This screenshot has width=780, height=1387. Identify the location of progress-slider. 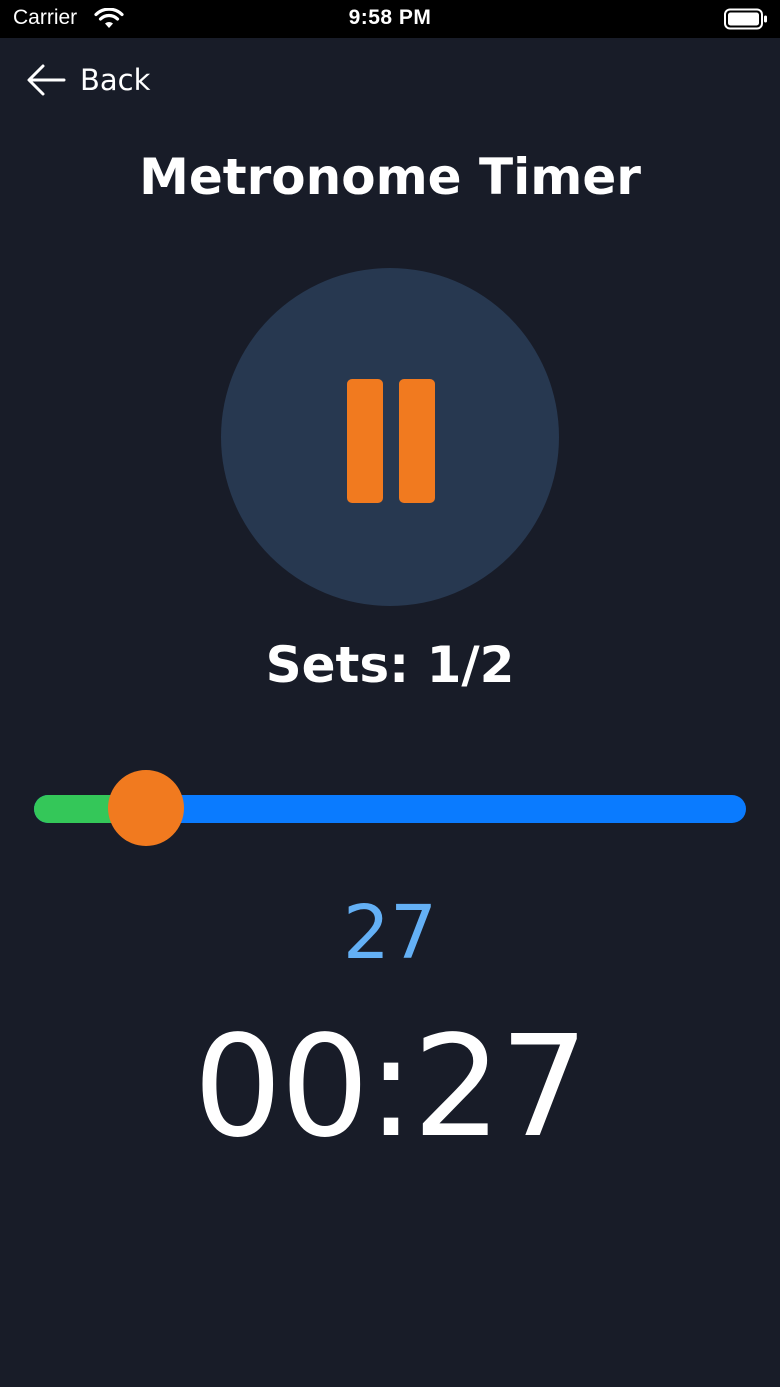
(390, 808).